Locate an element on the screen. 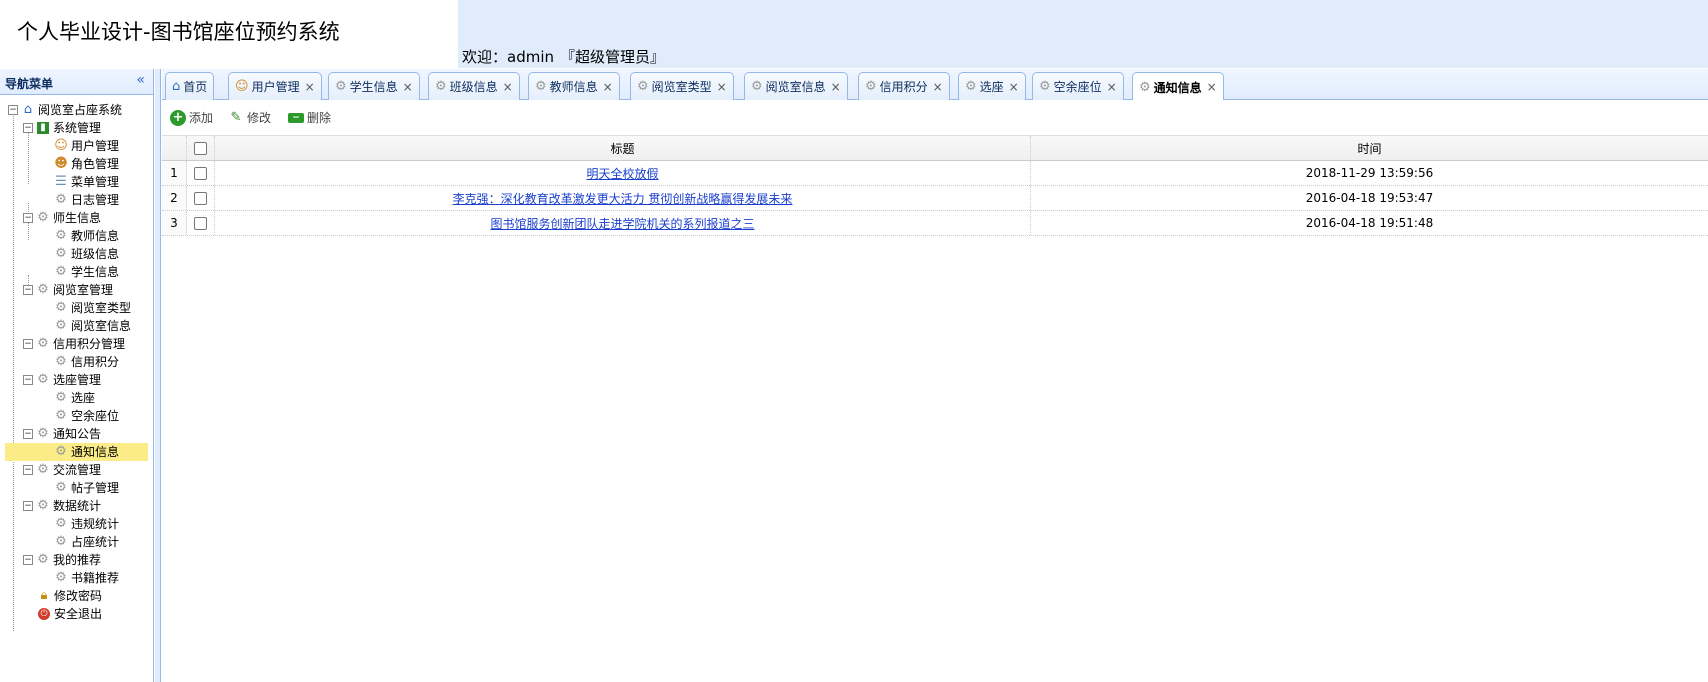 The width and height of the screenshot is (1708, 682). add-button: + 添加 is located at coordinates (191, 117).